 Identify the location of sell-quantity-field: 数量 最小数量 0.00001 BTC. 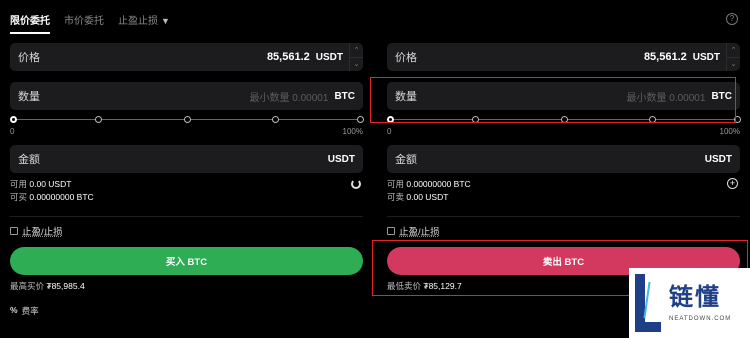
(563, 96).